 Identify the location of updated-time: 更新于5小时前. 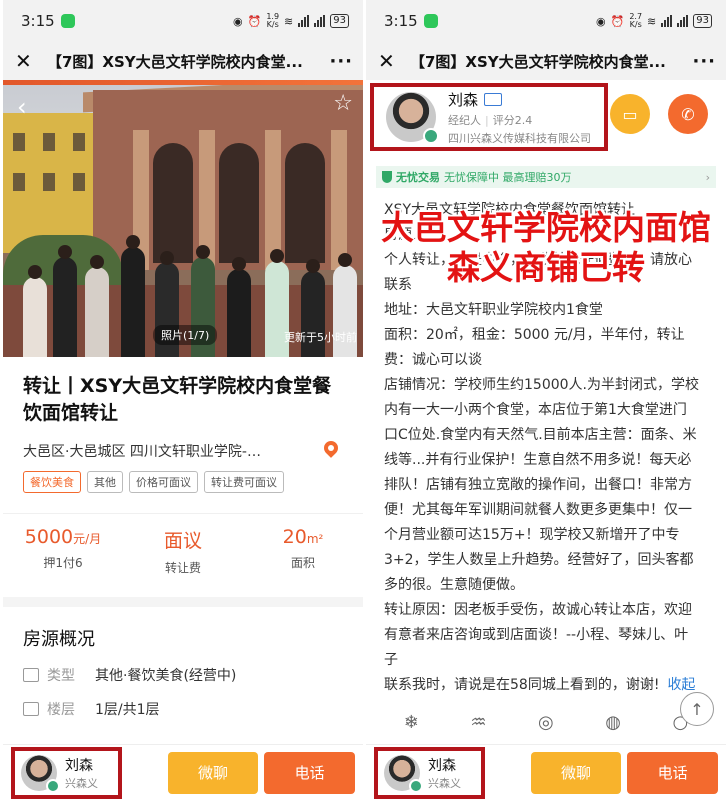
(320, 337).